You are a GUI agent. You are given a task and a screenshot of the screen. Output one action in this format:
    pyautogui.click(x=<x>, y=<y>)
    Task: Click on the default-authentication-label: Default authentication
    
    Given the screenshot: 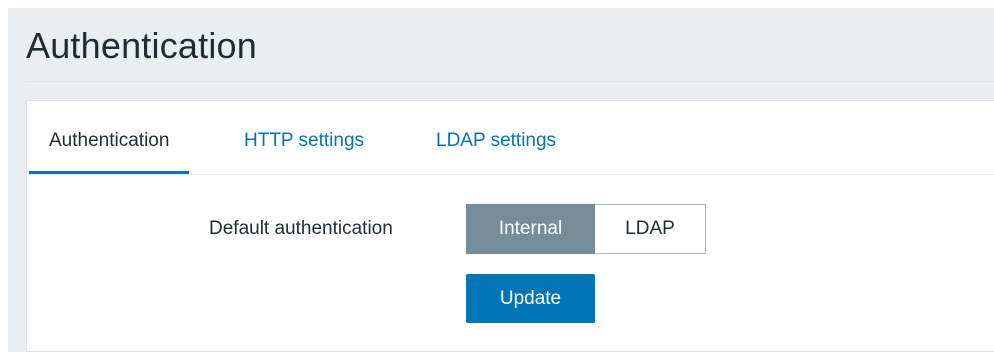 What is the action you would take?
    pyautogui.click(x=301, y=228)
    